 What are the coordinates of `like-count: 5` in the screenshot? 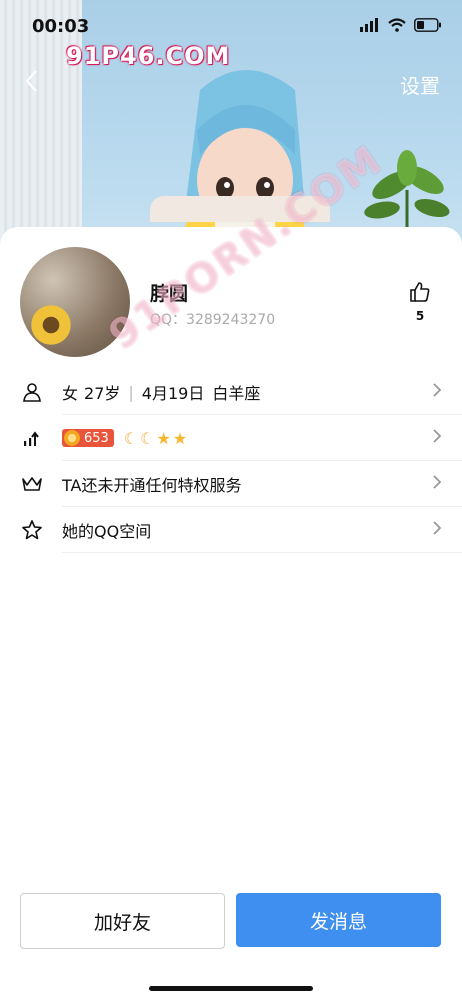 It's located at (420, 316).